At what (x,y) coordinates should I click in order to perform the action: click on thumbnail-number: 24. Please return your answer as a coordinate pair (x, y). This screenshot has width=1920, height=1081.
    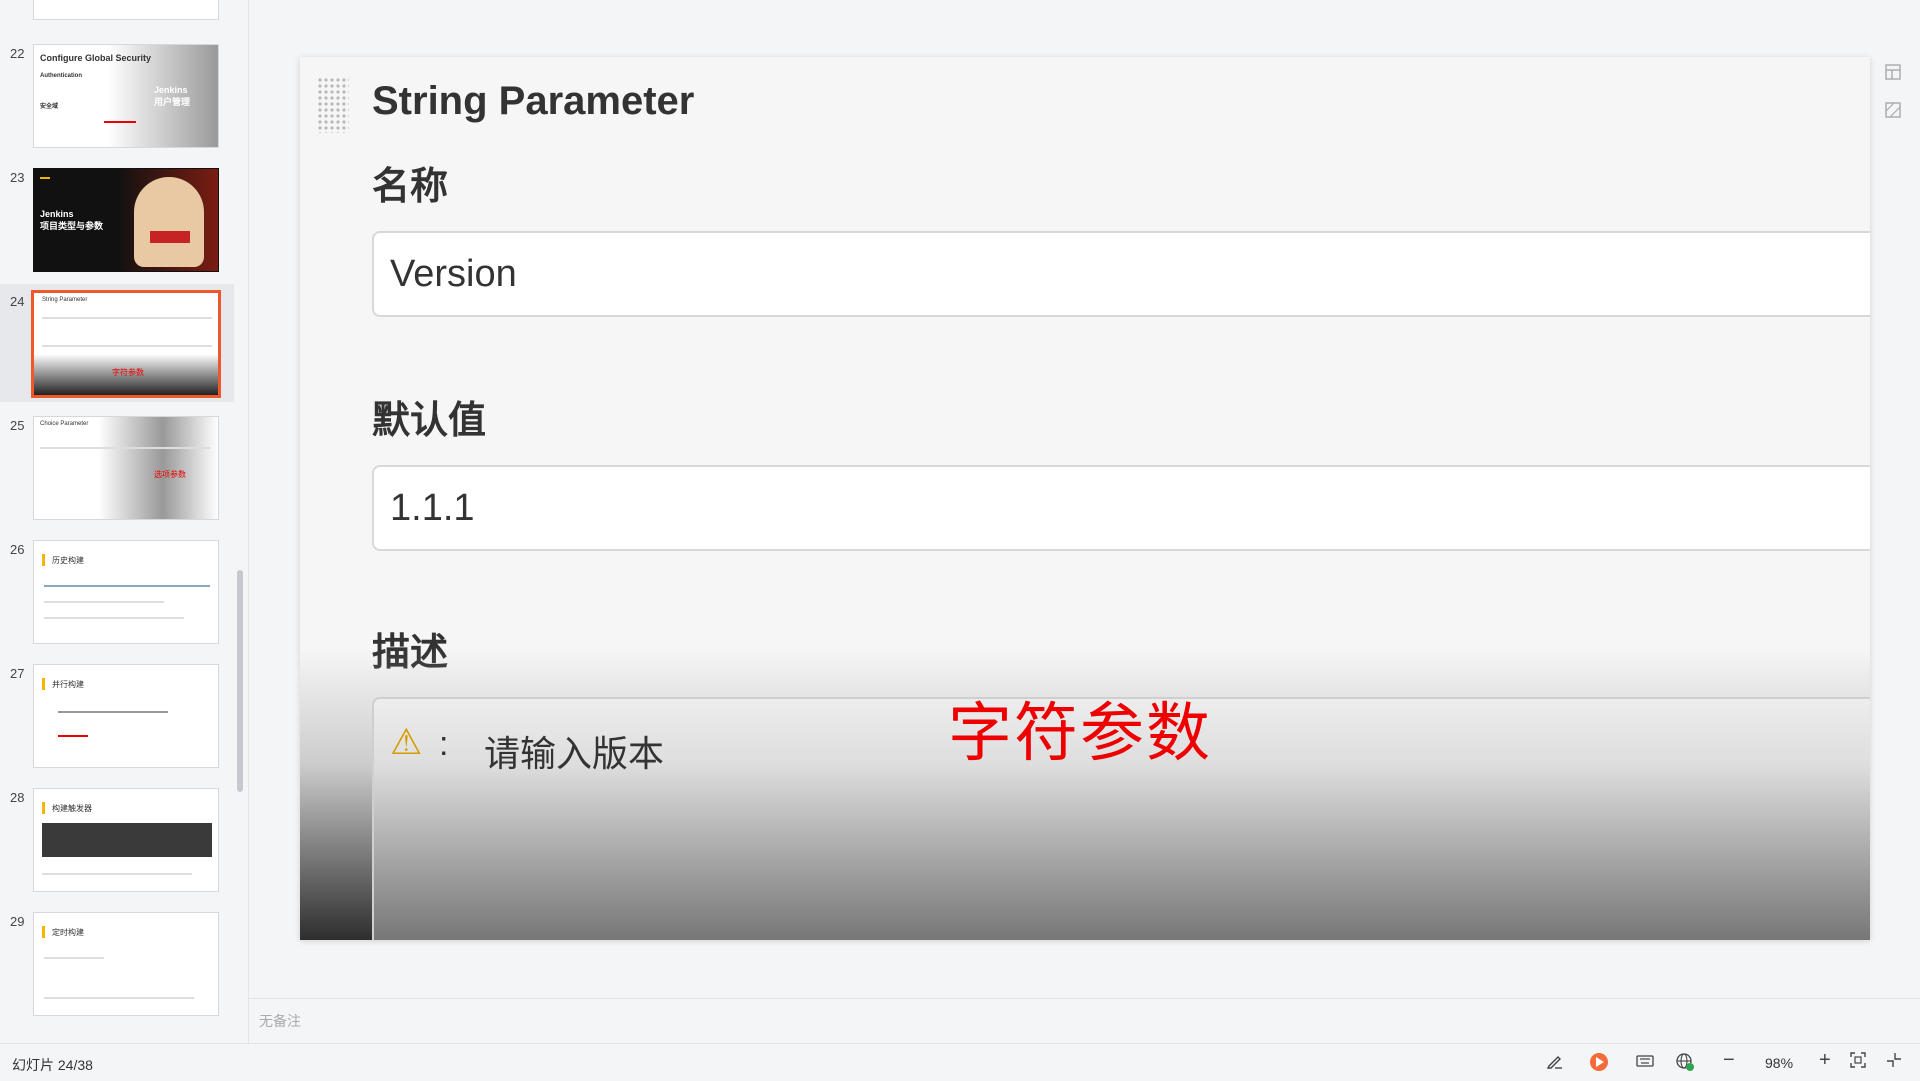
    Looking at the image, I should click on (17, 301).